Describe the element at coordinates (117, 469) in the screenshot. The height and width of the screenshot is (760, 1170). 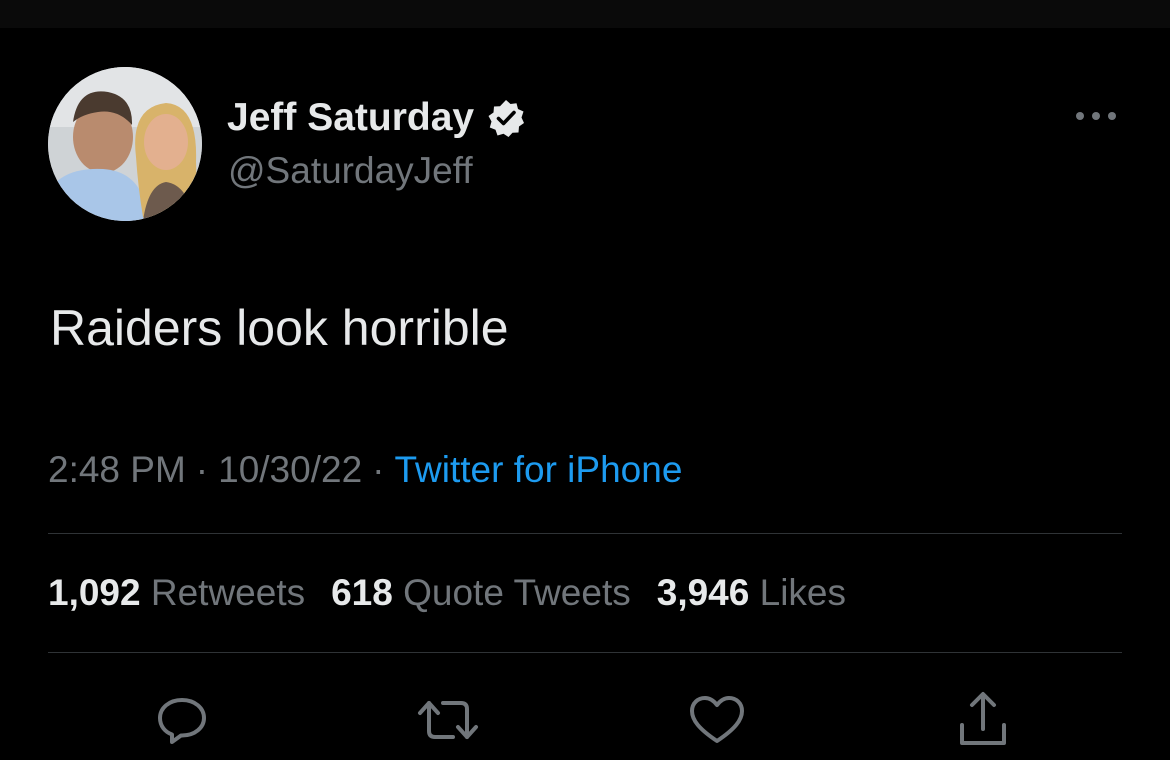
I see `tweet-time: 2:48 PM` at that location.